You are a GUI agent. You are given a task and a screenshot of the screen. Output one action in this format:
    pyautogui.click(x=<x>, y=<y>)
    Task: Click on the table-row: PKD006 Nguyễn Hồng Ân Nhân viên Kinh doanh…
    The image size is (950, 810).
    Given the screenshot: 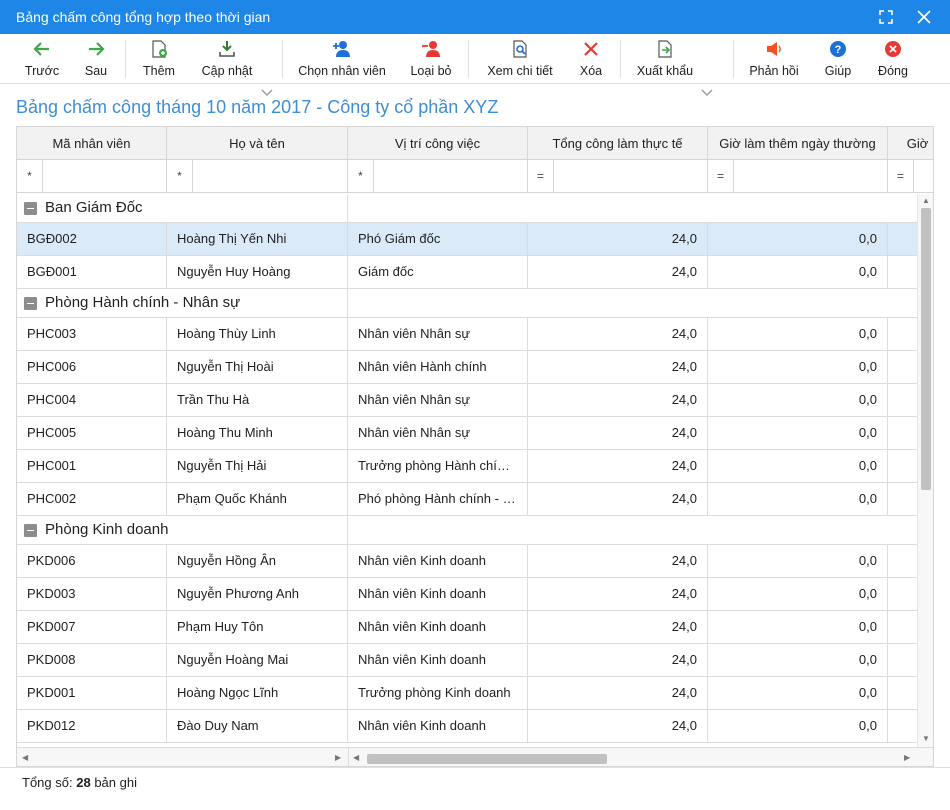 What is the action you would take?
    pyautogui.click(x=467, y=561)
    